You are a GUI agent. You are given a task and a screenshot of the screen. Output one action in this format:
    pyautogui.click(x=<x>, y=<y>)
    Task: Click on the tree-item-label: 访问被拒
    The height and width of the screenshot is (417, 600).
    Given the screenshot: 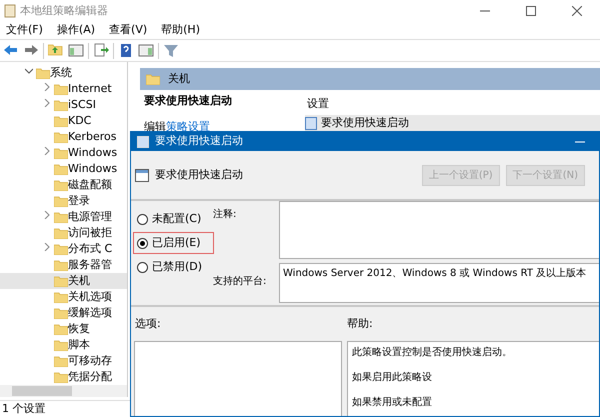 What is the action you would take?
    pyautogui.click(x=90, y=233)
    